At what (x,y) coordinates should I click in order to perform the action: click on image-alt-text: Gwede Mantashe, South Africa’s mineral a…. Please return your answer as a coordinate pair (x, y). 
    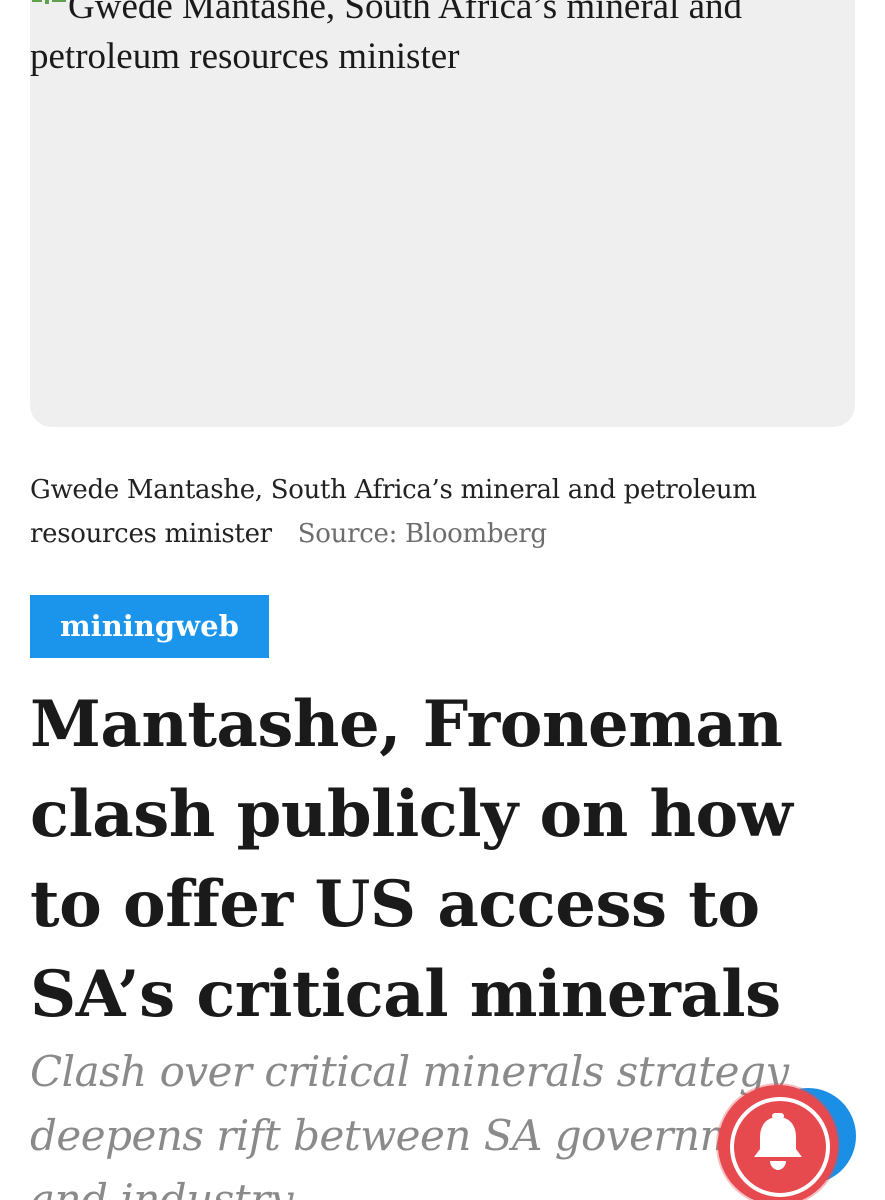
    Looking at the image, I should click on (386, 38).